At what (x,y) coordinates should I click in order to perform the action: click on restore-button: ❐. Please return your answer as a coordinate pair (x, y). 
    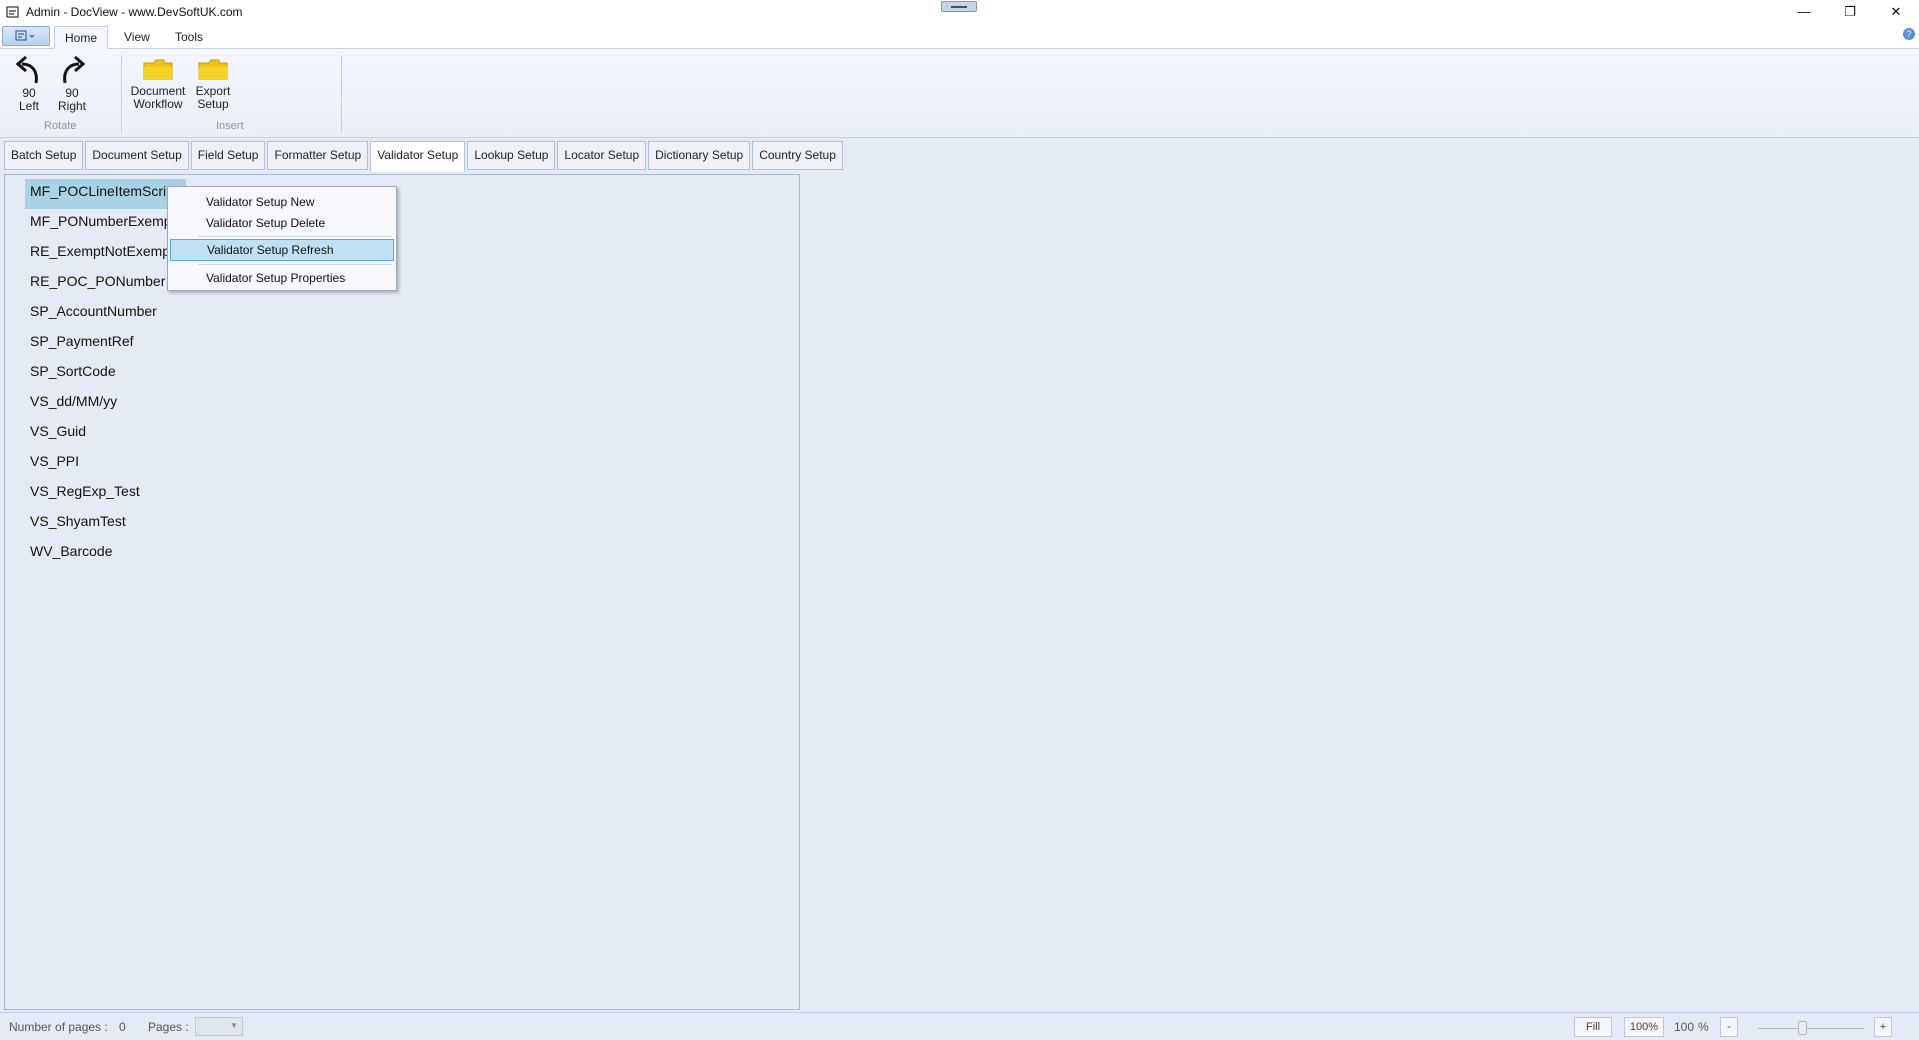
    Looking at the image, I should click on (1850, 11).